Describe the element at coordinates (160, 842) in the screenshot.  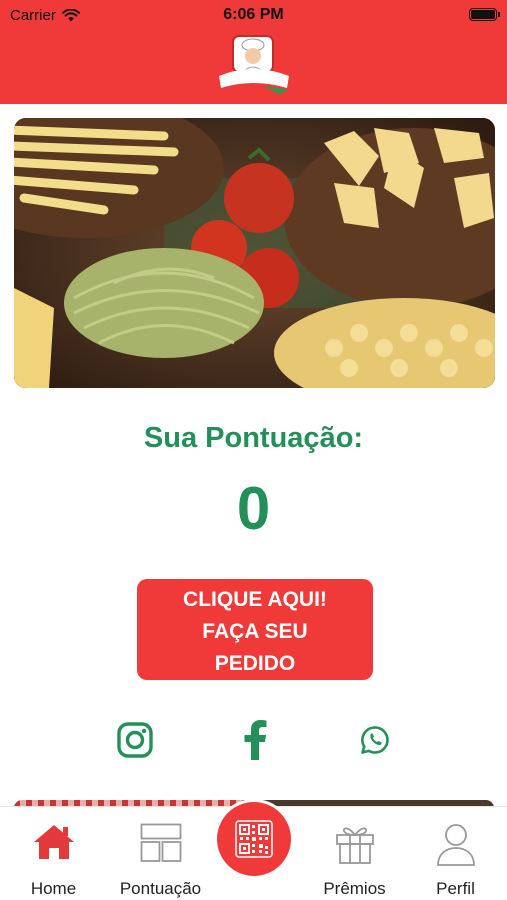
I see `layout-icon` at that location.